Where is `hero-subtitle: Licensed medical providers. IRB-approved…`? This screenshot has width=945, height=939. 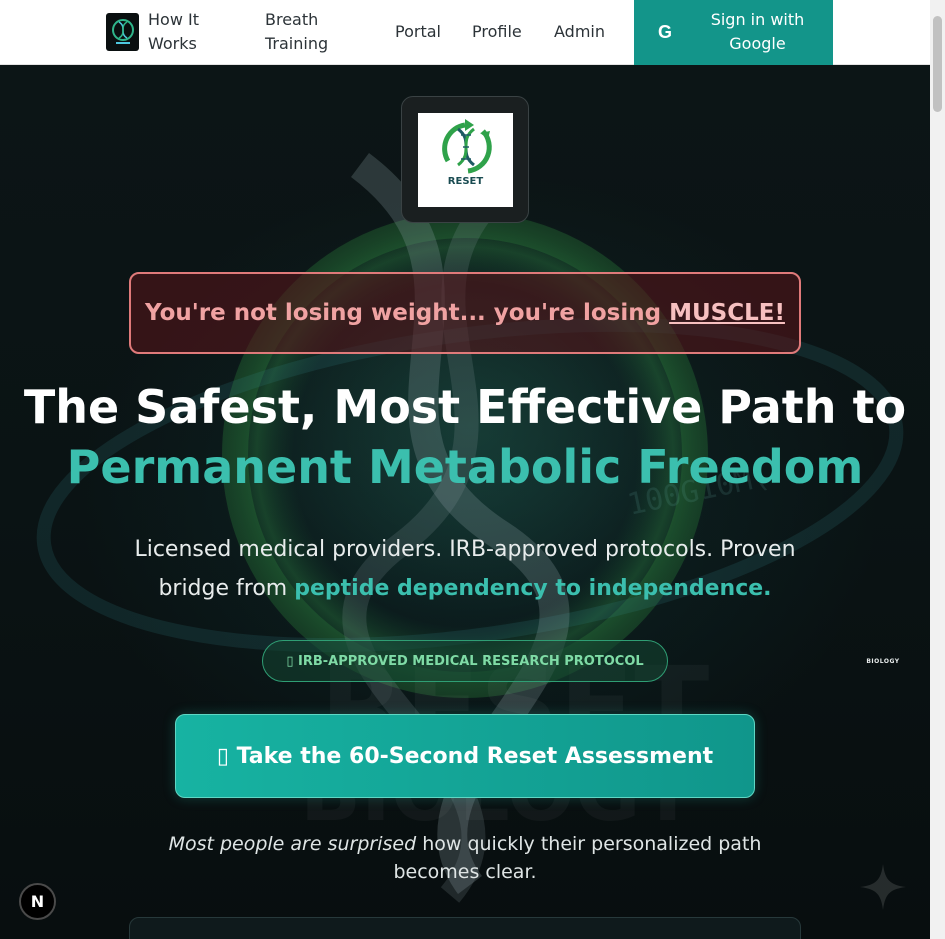 hero-subtitle: Licensed medical providers. IRB-approved… is located at coordinates (465, 569).